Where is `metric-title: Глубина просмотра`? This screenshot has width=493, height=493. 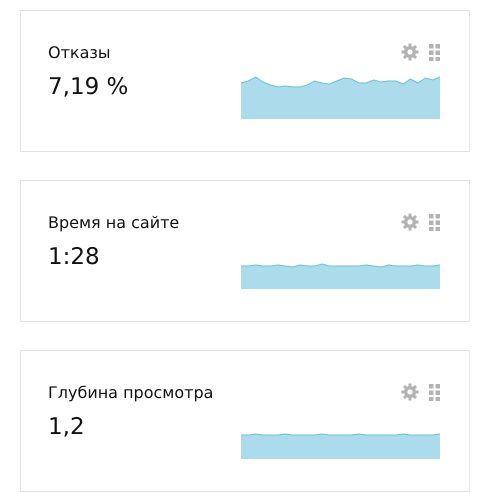 metric-title: Глубина просмотра is located at coordinates (131, 392).